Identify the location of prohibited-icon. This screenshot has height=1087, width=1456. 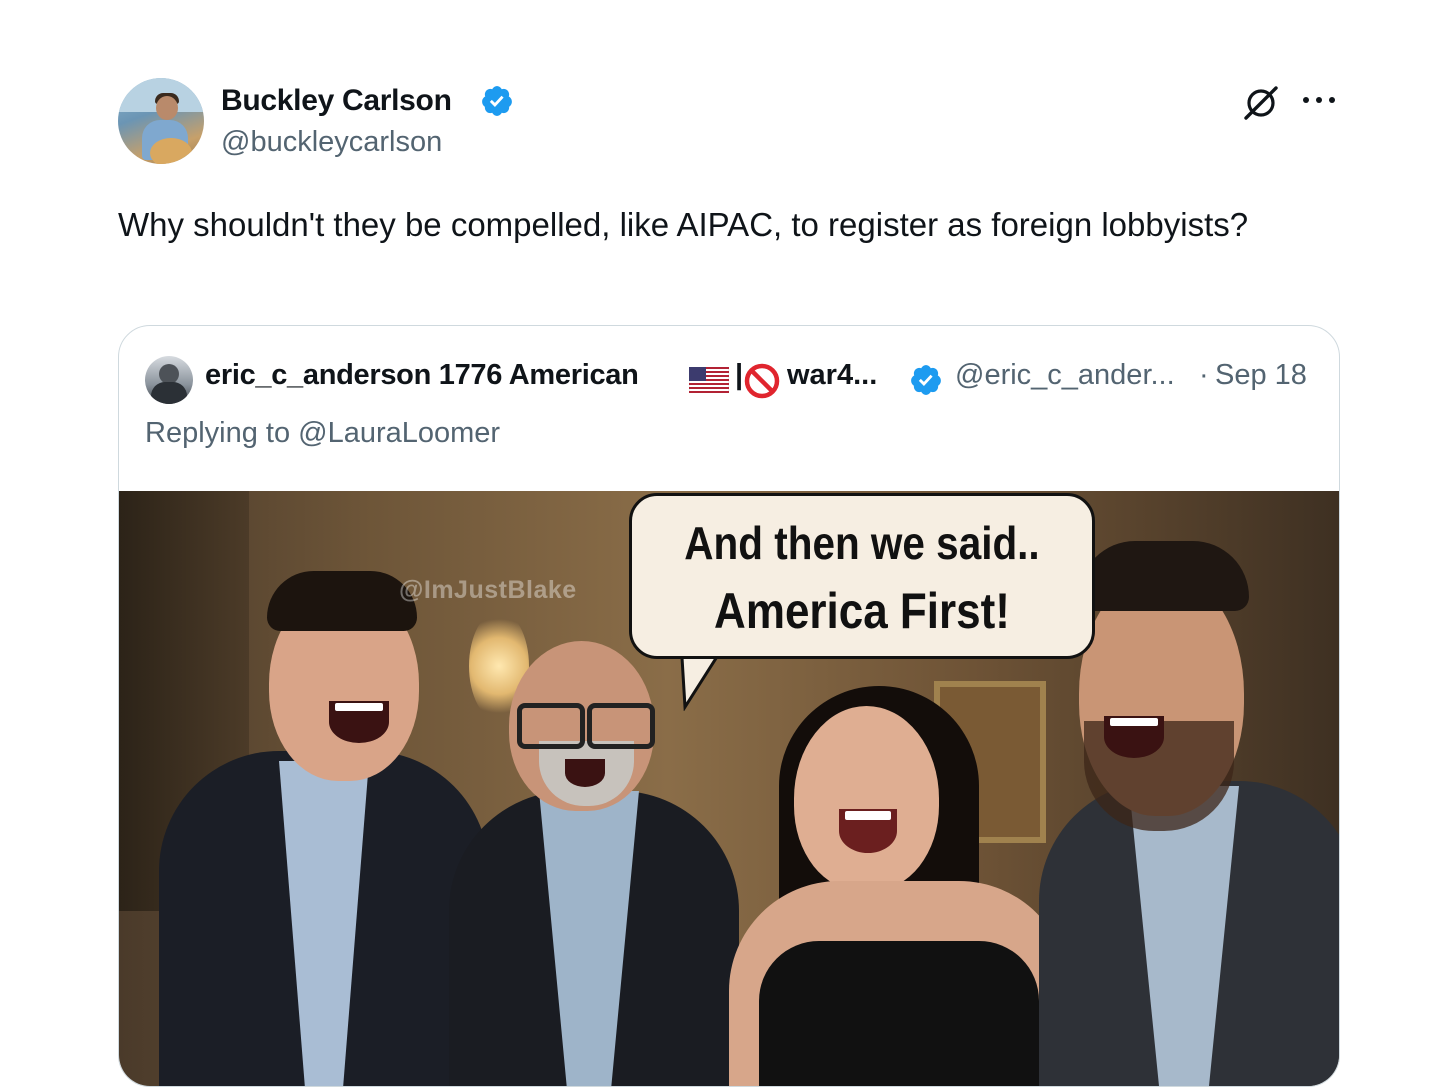
(762, 381).